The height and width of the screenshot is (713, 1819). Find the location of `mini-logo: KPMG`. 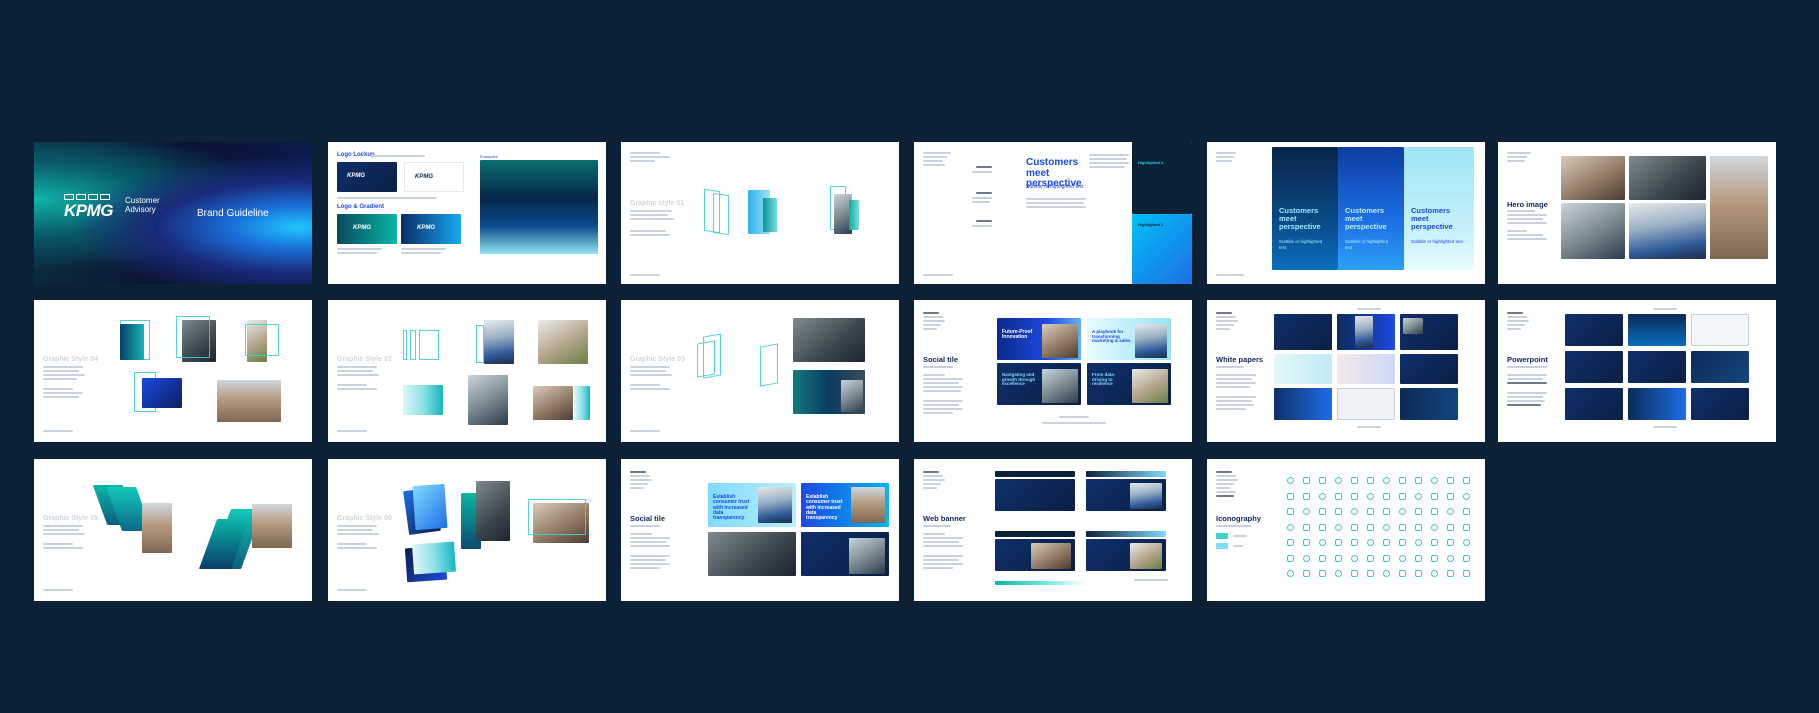

mini-logo: KPMG is located at coordinates (356, 176).